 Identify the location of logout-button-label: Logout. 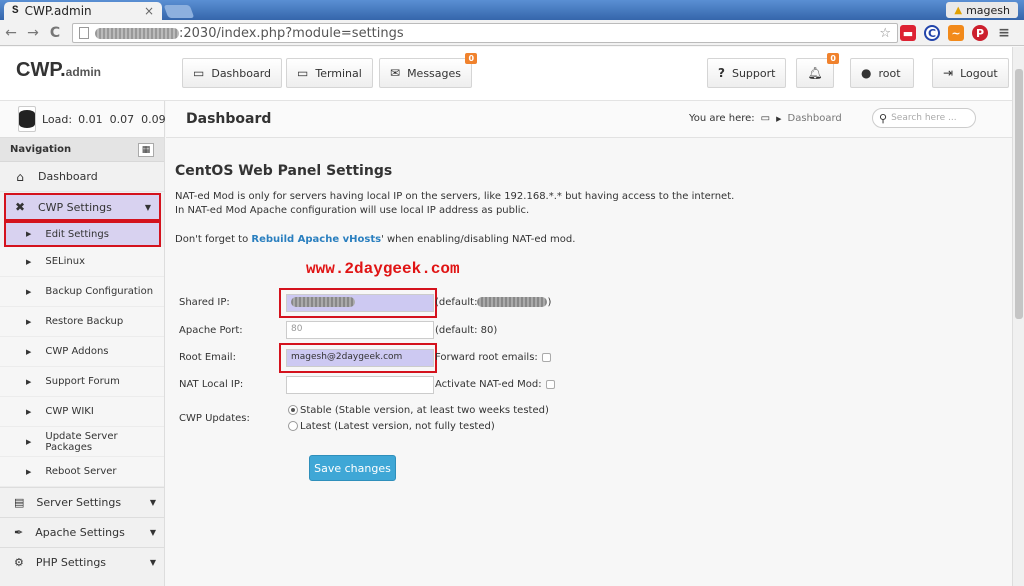
(979, 73).